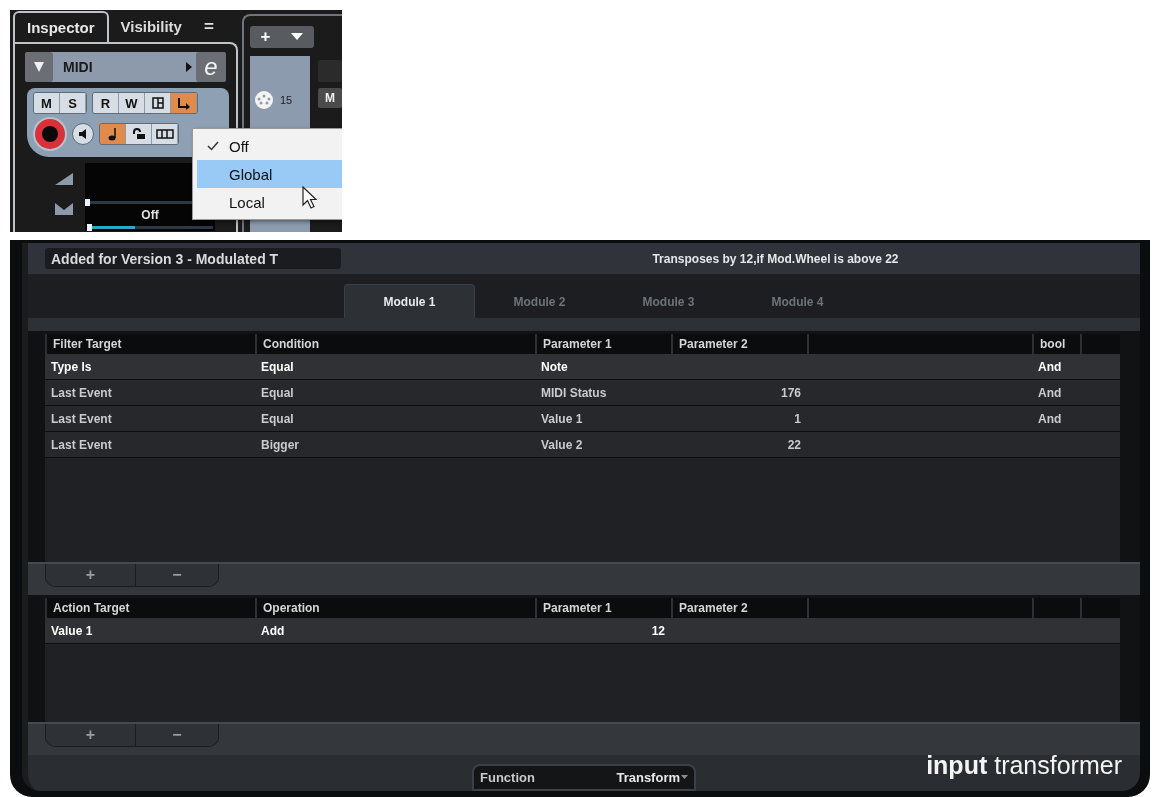  I want to click on table-cell-text: 176, so click(790, 393).